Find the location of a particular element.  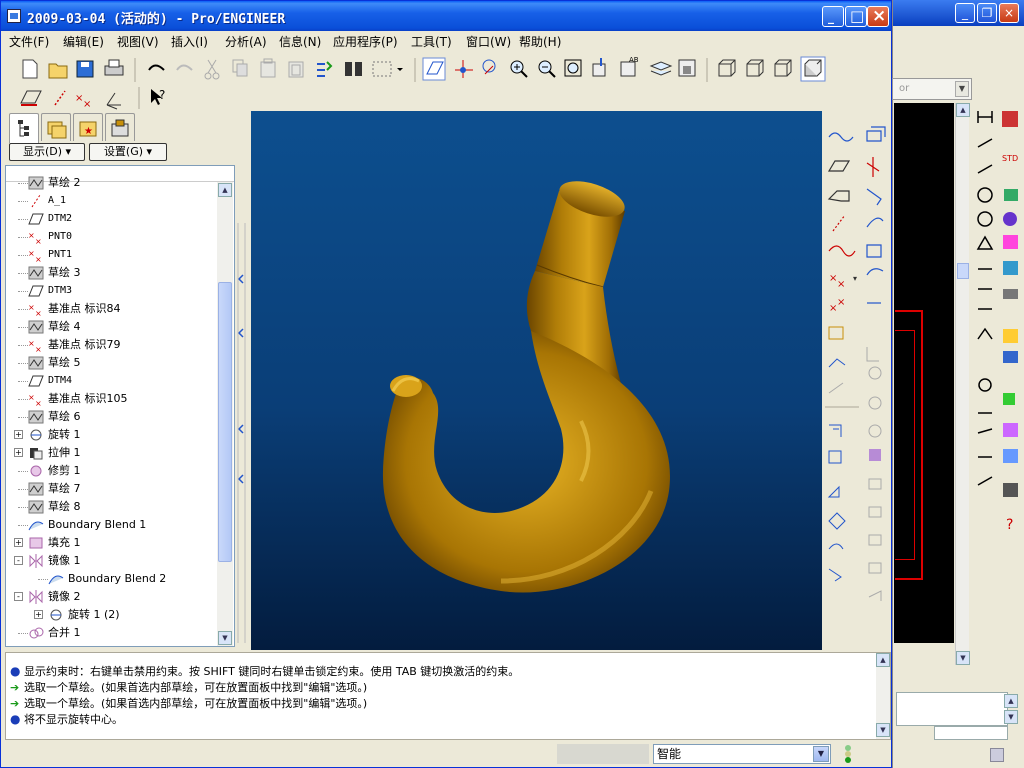

bg-hscroll is located at coordinates (971, 733).